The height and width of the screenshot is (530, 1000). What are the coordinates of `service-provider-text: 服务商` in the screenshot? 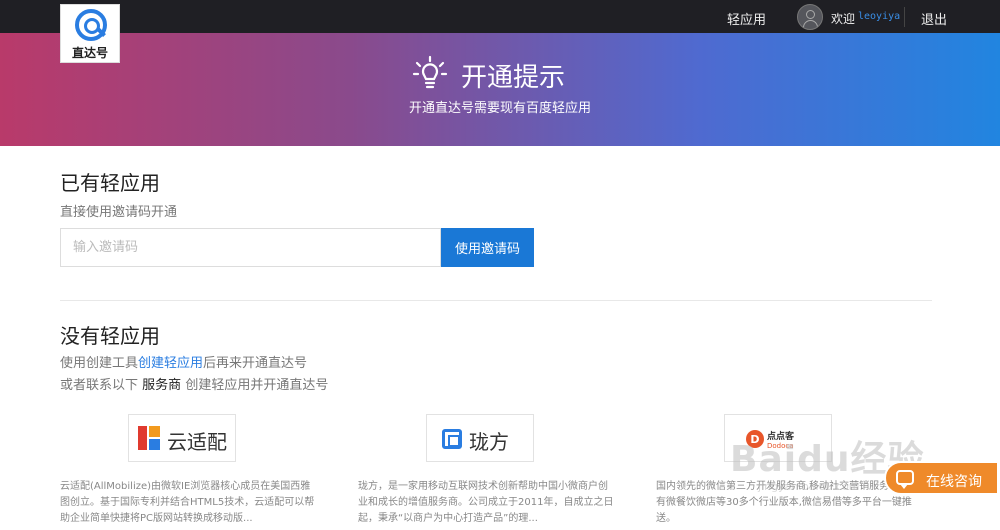 It's located at (162, 385).